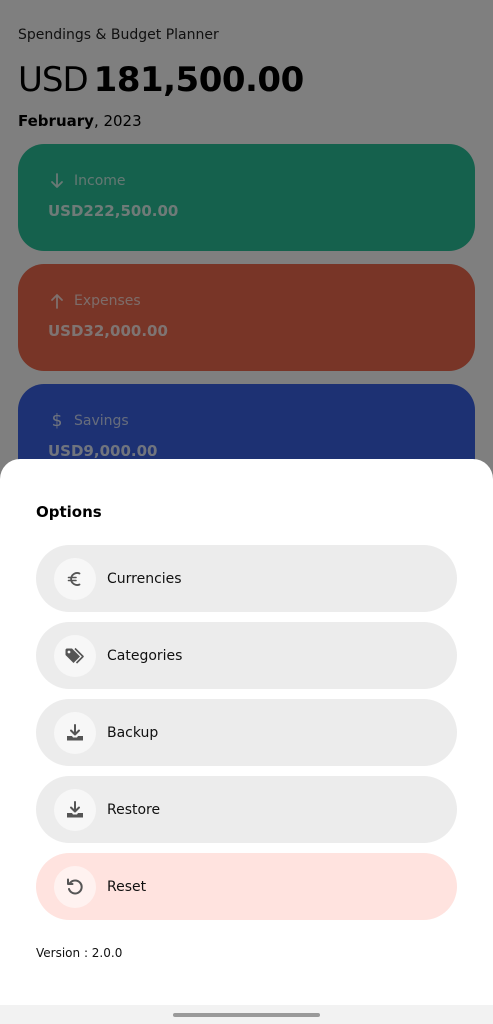  Describe the element at coordinates (75, 655) in the screenshot. I see `tags-icon` at that location.